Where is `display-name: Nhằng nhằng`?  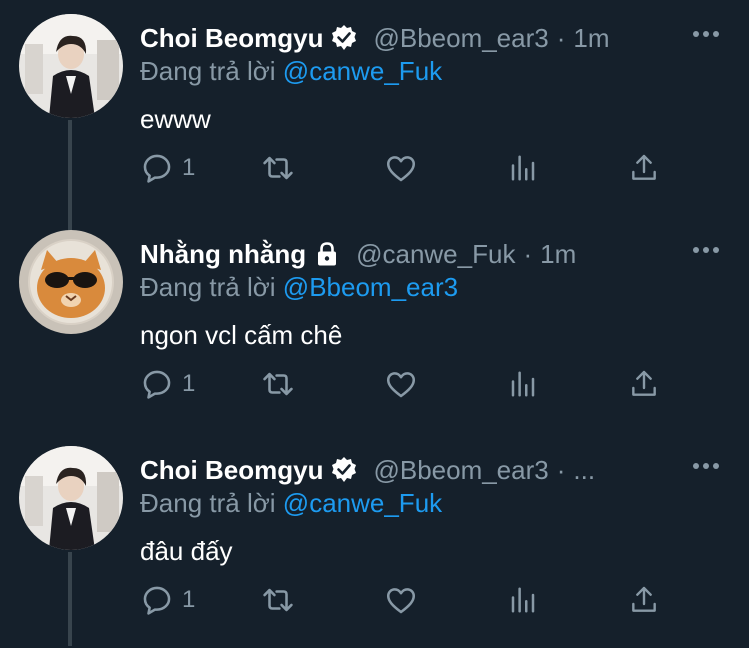
display-name: Nhằng nhằng is located at coordinates (223, 254).